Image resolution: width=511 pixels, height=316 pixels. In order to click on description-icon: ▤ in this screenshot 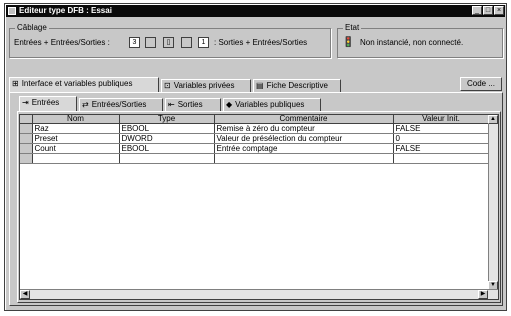, I will do `click(260, 85)`.